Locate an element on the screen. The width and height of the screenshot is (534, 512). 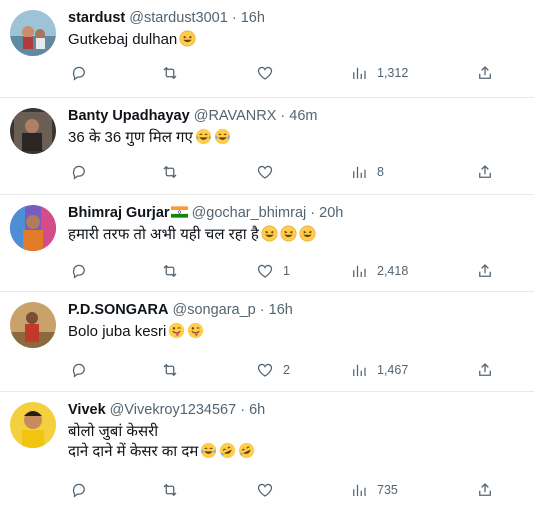
tweet-text-line: Bolo juba kesri is located at coordinates (117, 331).